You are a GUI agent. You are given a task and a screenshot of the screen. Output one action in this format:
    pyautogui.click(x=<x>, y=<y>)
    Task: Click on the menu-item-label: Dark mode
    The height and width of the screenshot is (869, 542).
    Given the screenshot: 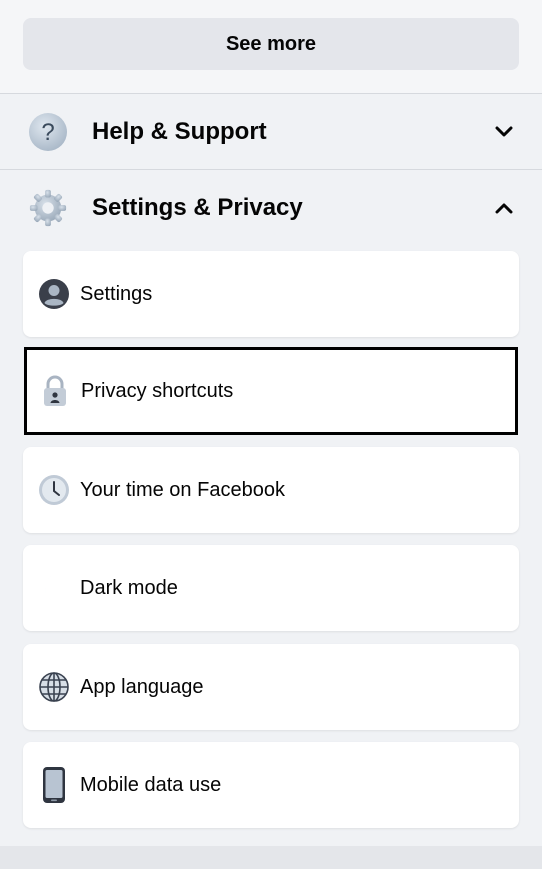 What is the action you would take?
    pyautogui.click(x=129, y=587)
    